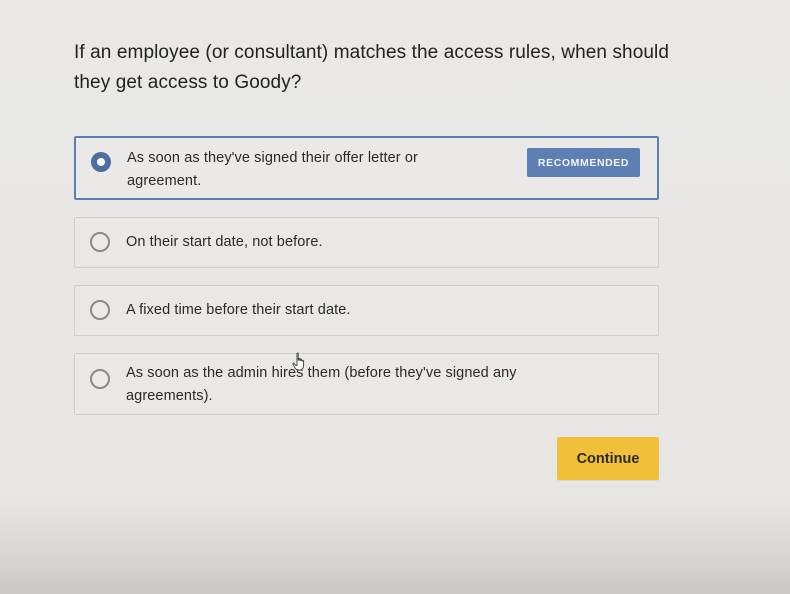 The image size is (790, 594). I want to click on option-label: A fixed time before their start date., so click(238, 310).